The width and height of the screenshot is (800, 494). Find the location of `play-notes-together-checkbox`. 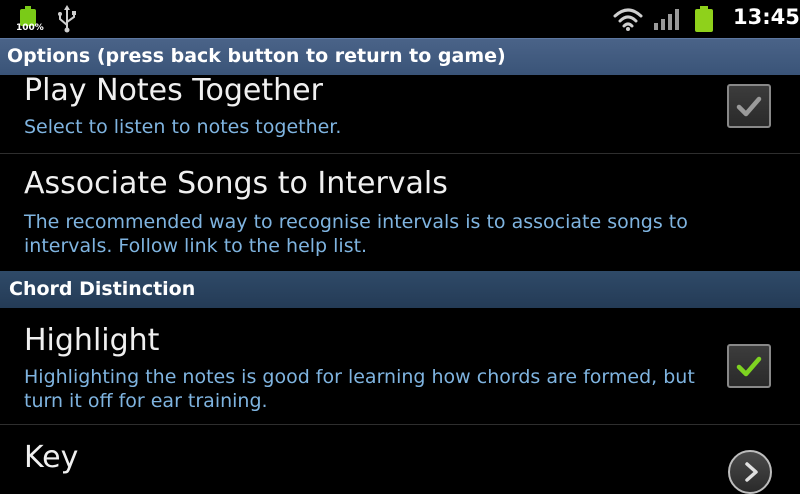

play-notes-together-checkbox is located at coordinates (749, 106).